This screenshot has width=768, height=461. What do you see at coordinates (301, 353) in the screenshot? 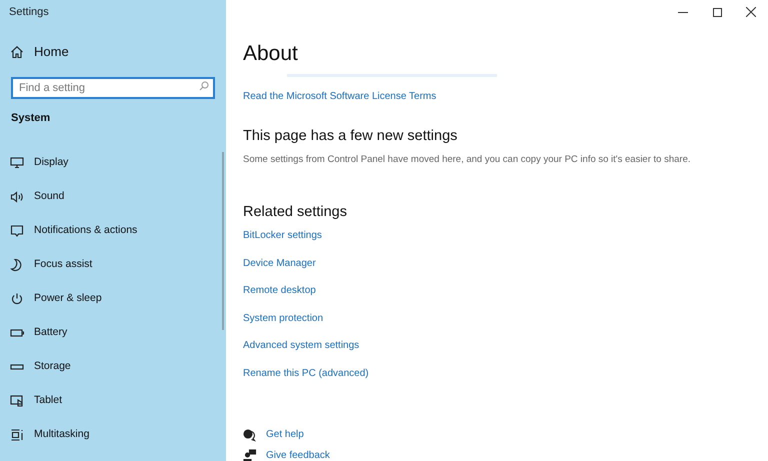
I see `settings-link: Advanced system settings` at bounding box center [301, 353].